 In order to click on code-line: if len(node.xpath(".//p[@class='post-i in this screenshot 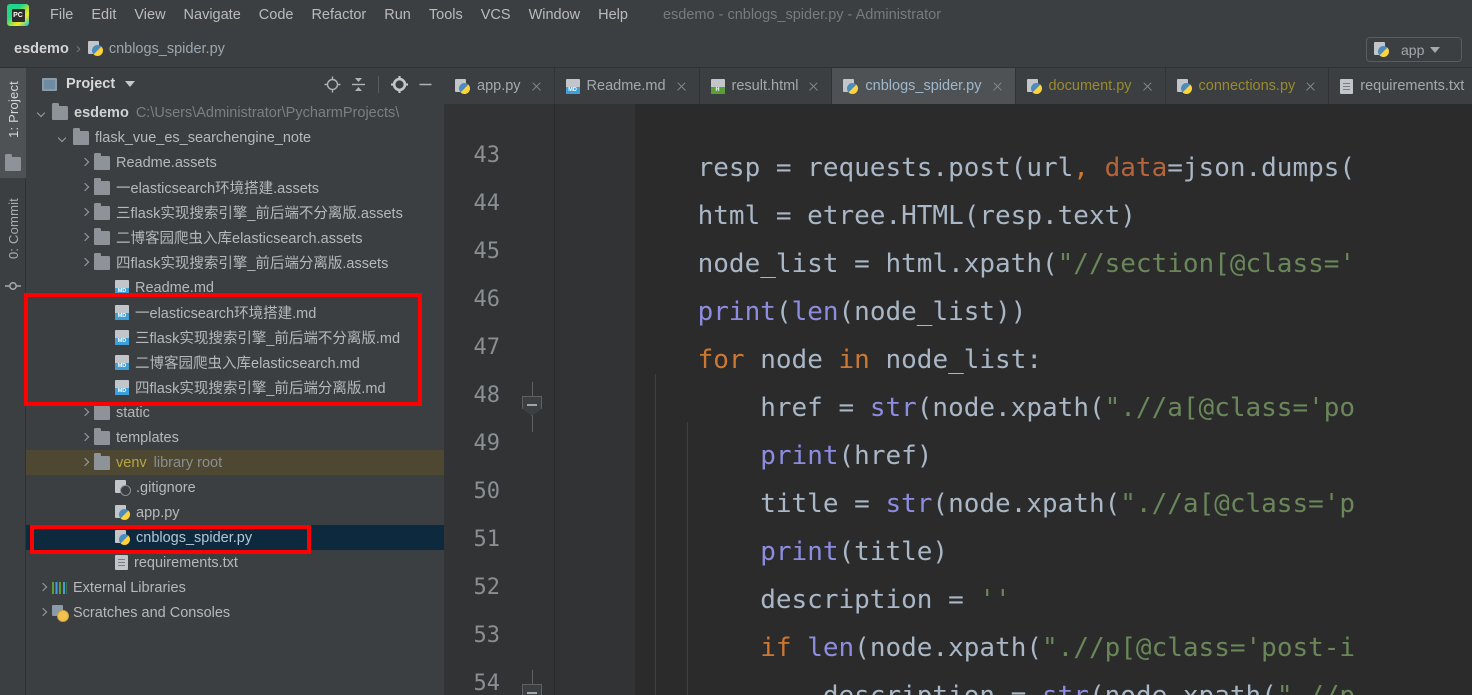, I will do `click(995, 648)`.